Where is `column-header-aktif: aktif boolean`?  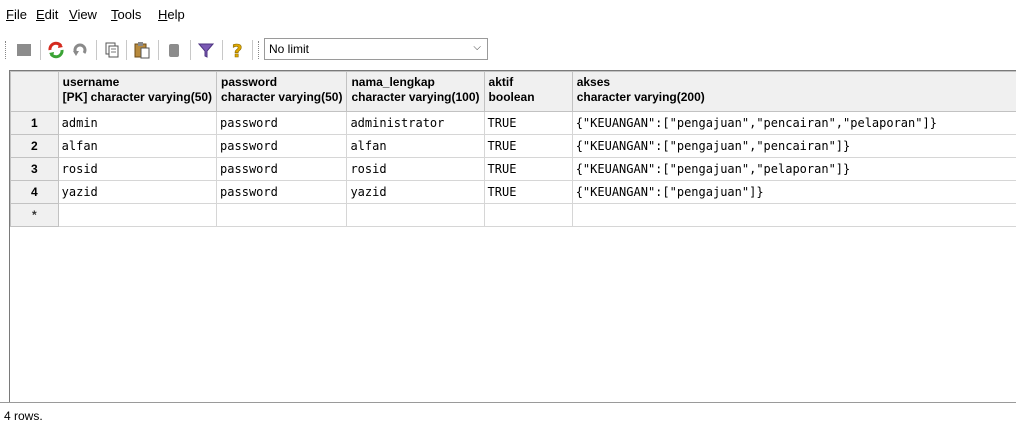
column-header-aktif: aktif boolean is located at coordinates (528, 91).